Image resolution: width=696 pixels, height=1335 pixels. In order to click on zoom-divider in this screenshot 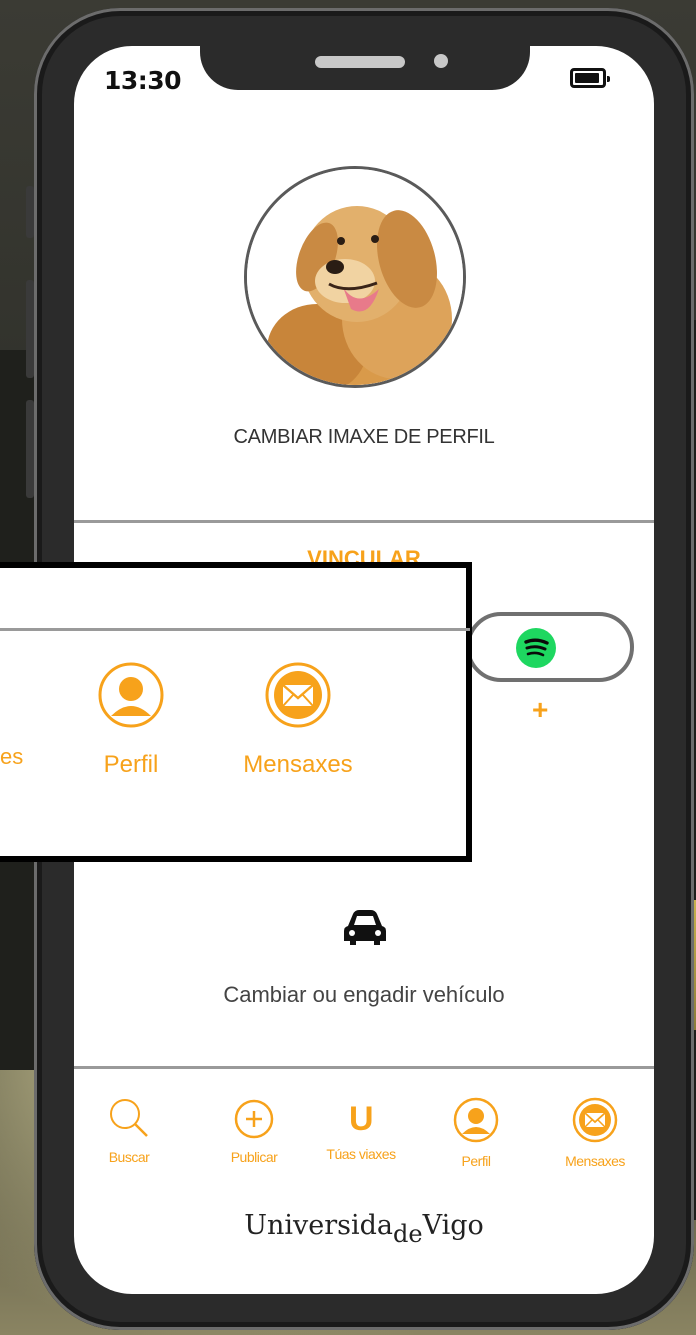, I will do `click(235, 629)`.